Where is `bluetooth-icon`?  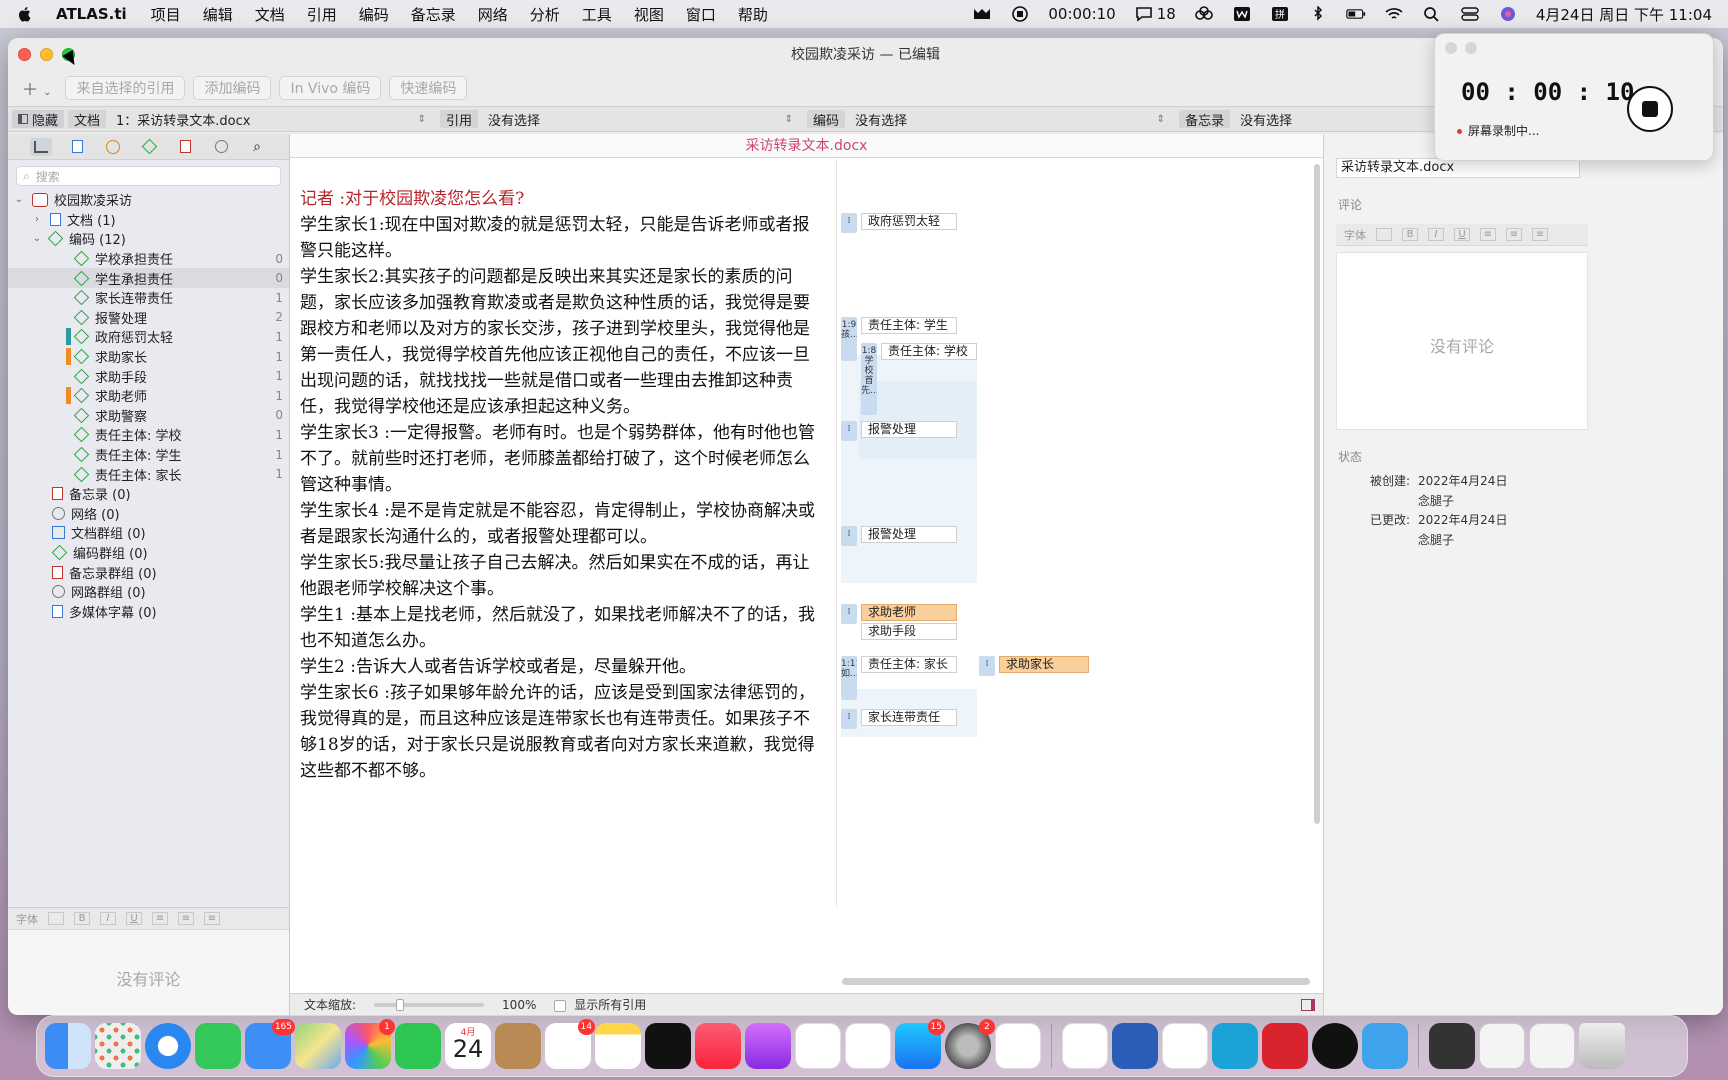 bluetooth-icon is located at coordinates (1318, 14).